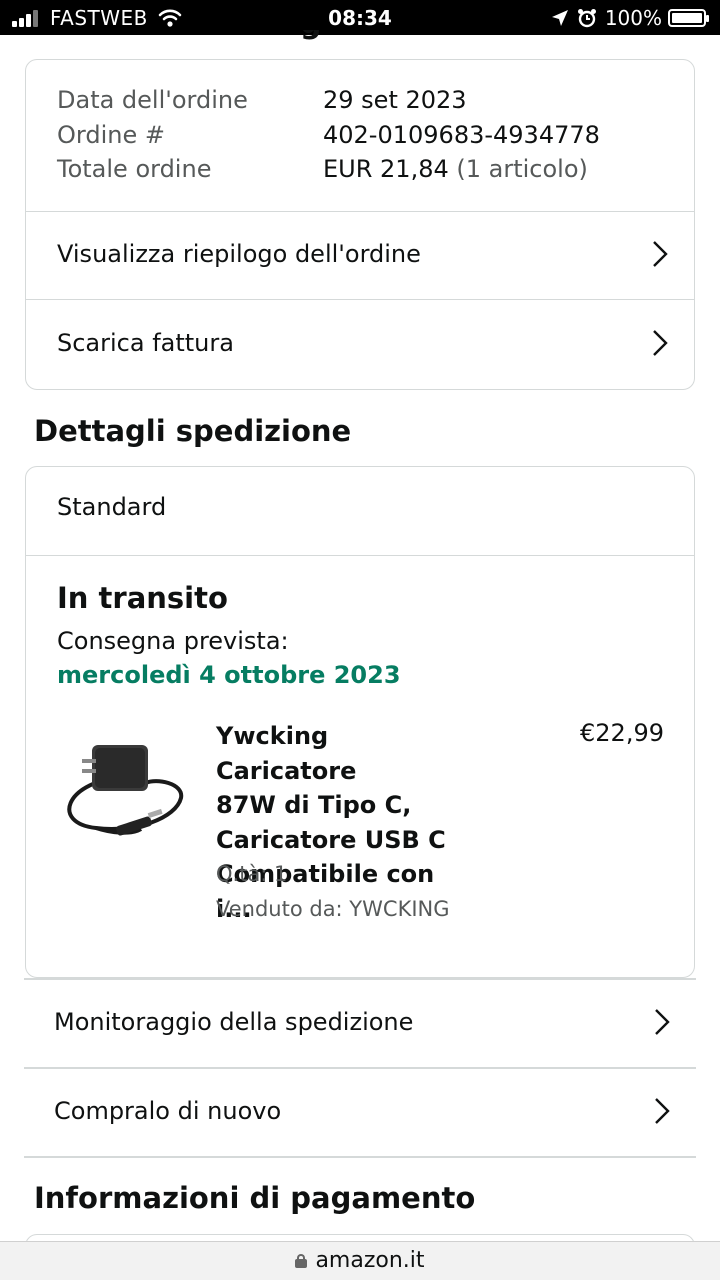 The width and height of the screenshot is (720, 1280). What do you see at coordinates (301, 1261) in the screenshot?
I see `lock-icon` at bounding box center [301, 1261].